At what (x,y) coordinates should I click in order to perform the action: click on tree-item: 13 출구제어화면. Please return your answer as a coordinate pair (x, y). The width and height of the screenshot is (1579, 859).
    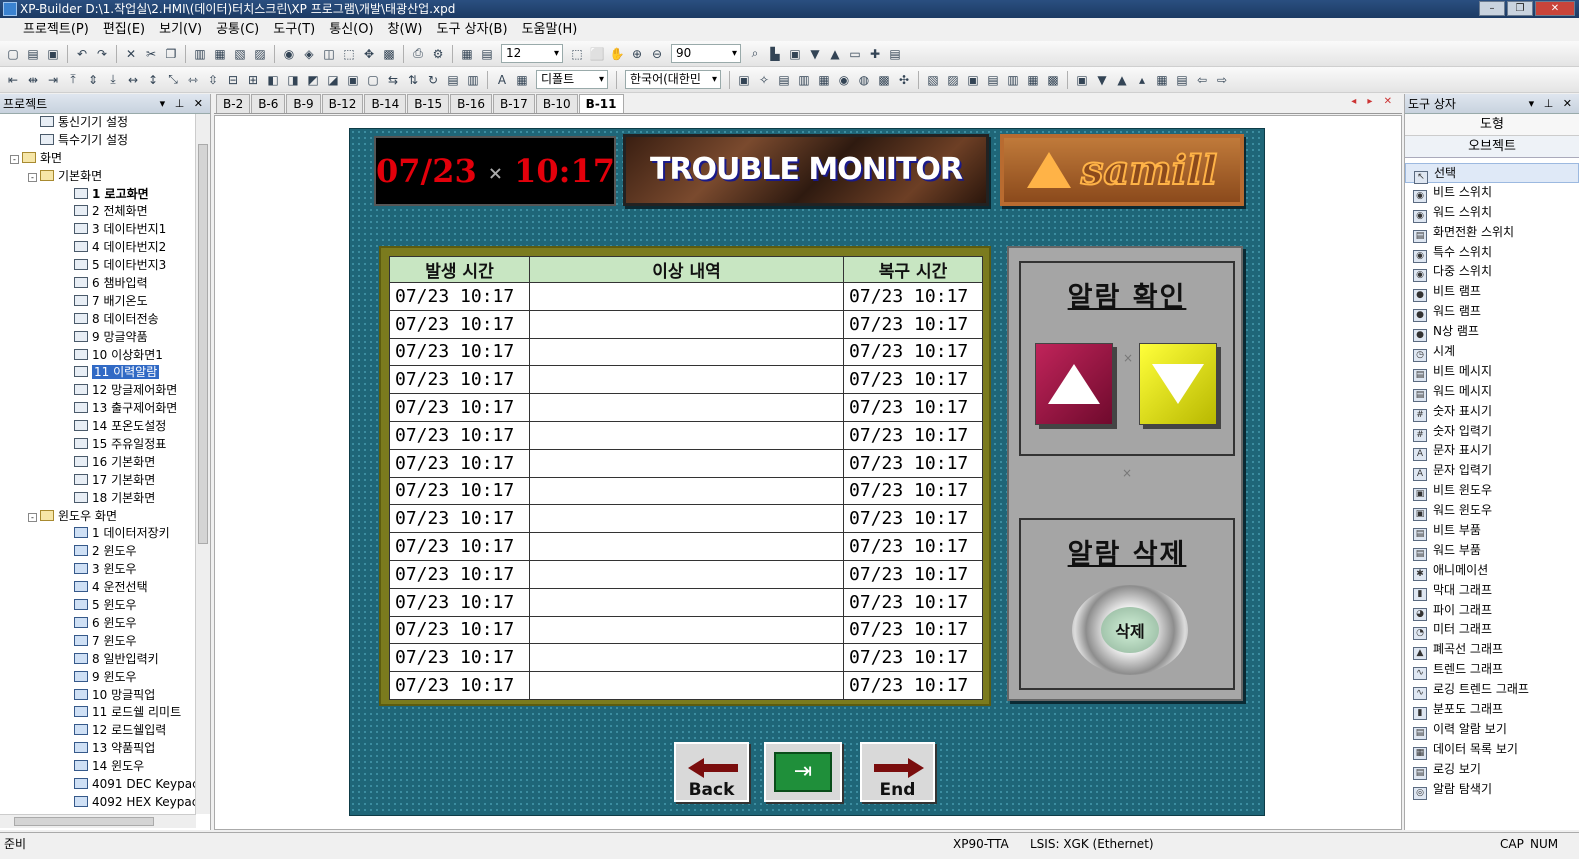
    Looking at the image, I should click on (98, 409).